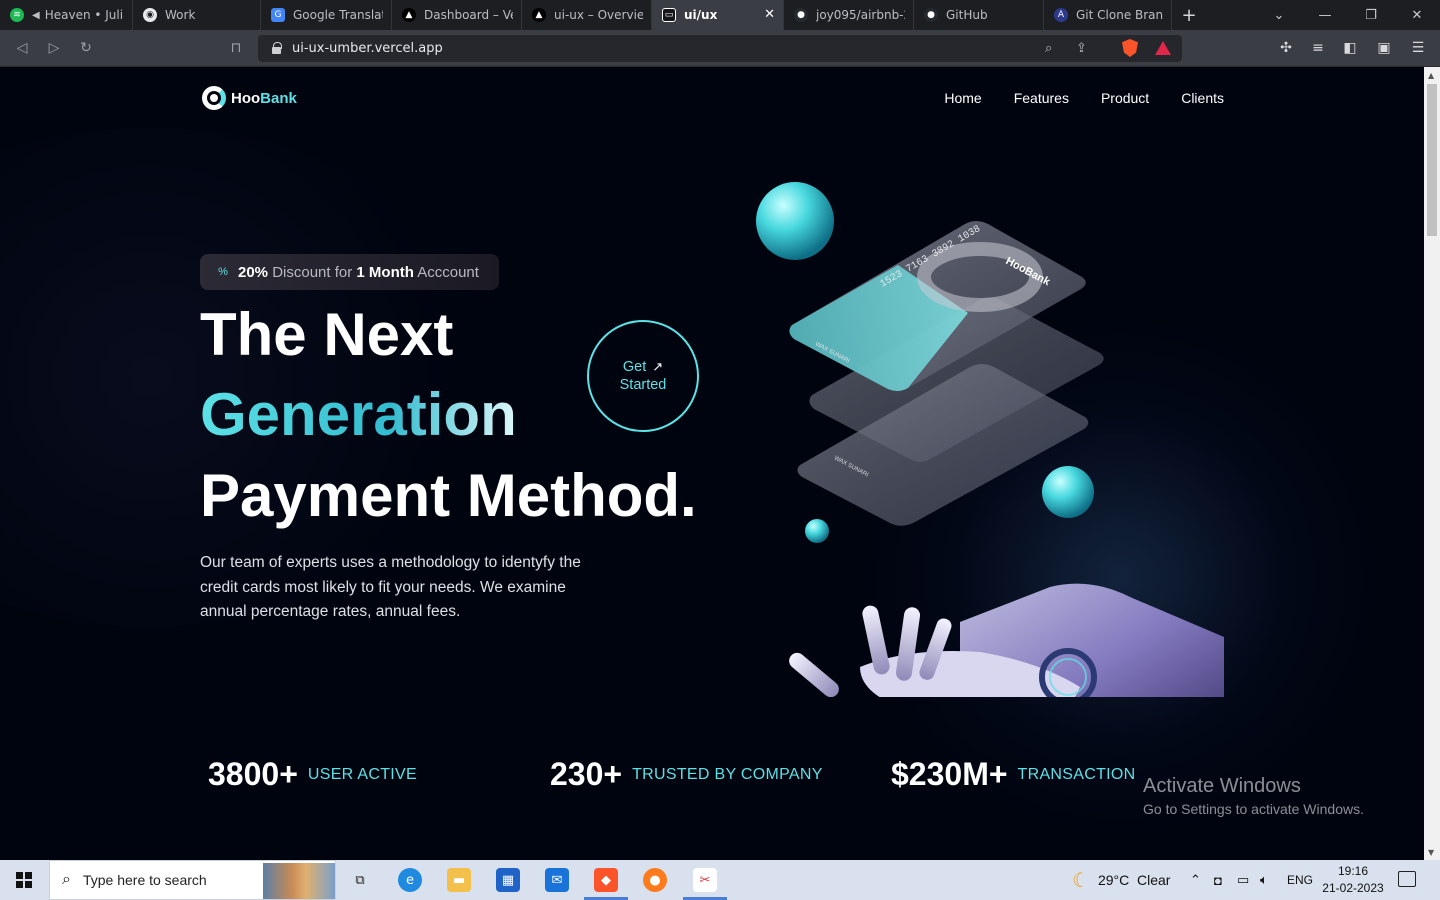 Image resolution: width=1440 pixels, height=900 pixels. I want to click on sidebar-icon: ◧, so click(1350, 48).